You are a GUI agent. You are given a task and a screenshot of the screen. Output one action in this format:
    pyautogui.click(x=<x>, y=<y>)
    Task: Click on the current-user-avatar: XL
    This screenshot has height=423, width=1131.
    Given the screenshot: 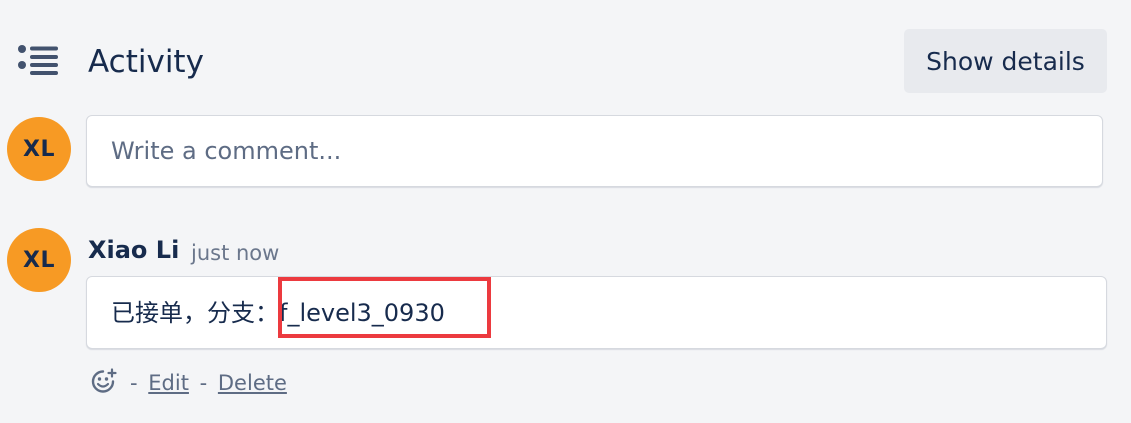 What is the action you would take?
    pyautogui.click(x=39, y=149)
    